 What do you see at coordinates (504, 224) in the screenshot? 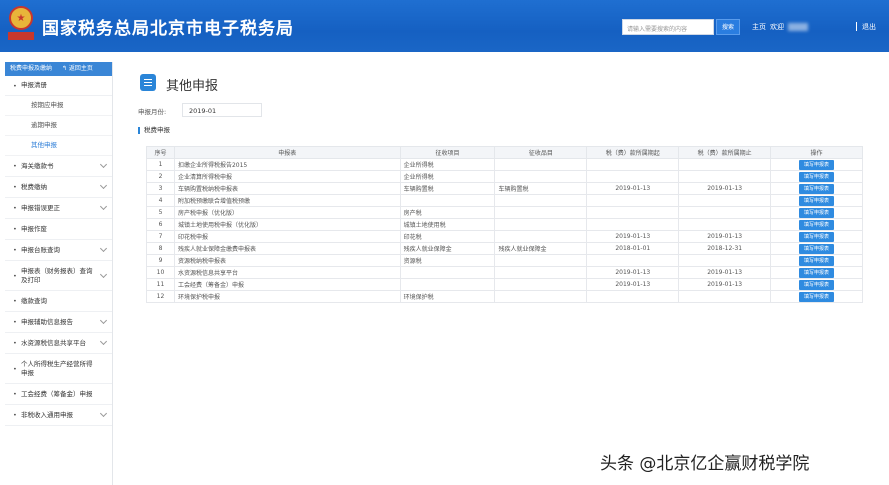
I see `table-row: 6 城镇土地使用税申报（优化版） 城镇土地使用税 填写申报表` at bounding box center [504, 224].